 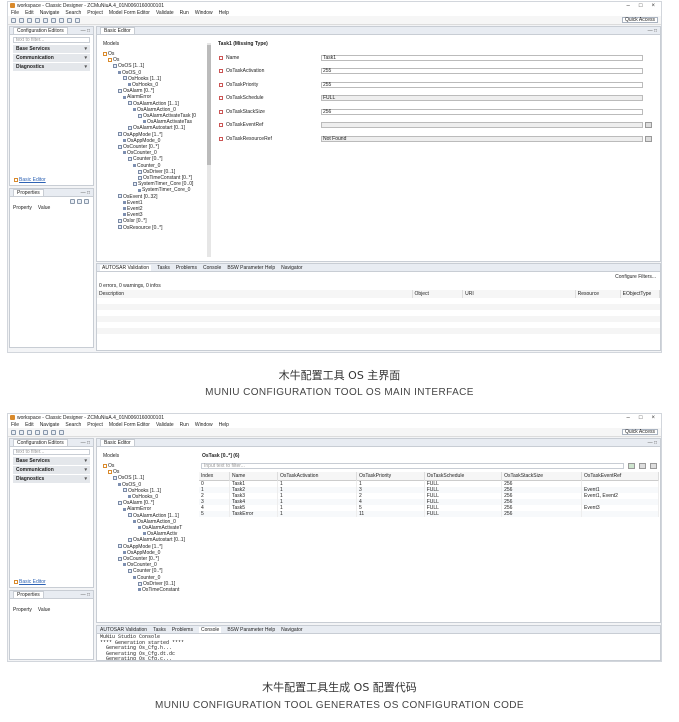 I want to click on table-row: 5 TaskError 1 11 FULL 256, so click(x=429, y=514).